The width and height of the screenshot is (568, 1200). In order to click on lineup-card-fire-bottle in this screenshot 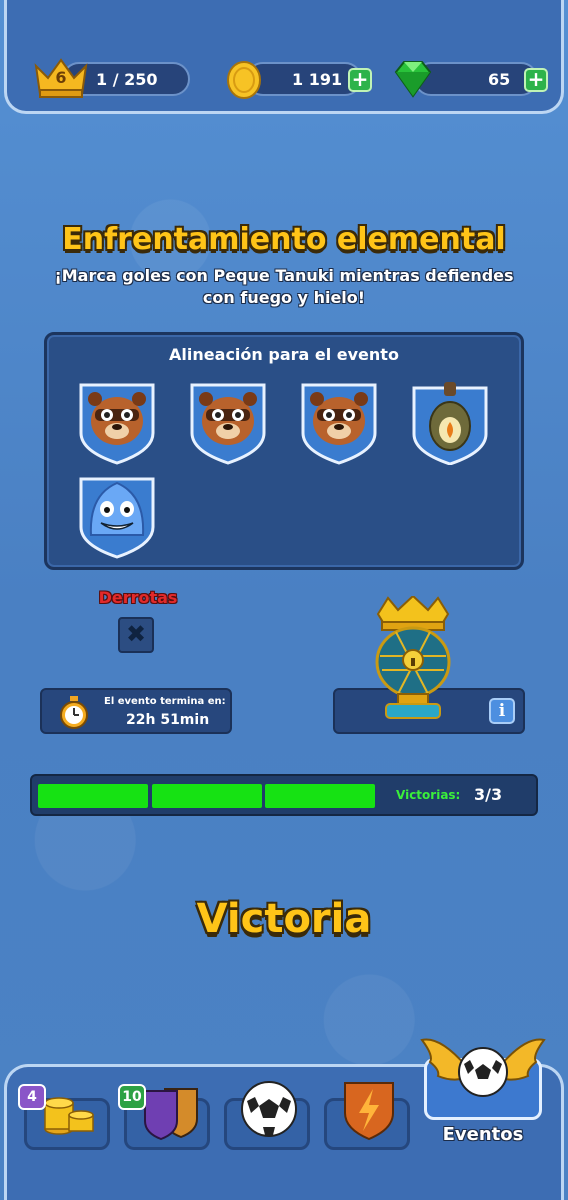, I will do `click(450, 420)`.